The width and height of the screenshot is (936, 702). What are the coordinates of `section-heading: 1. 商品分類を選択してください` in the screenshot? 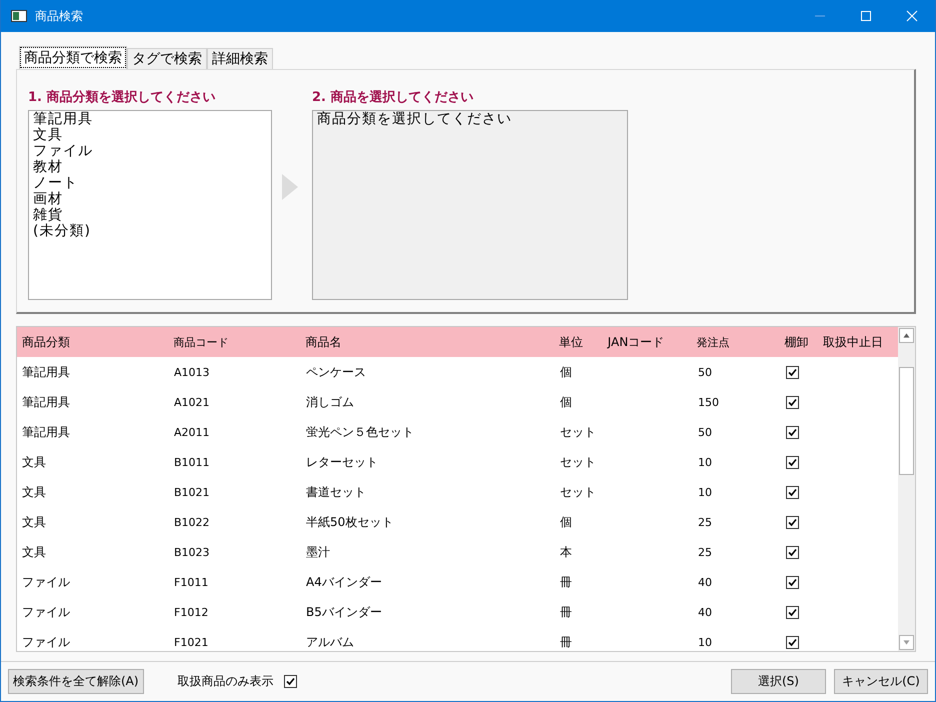 It's located at (122, 97).